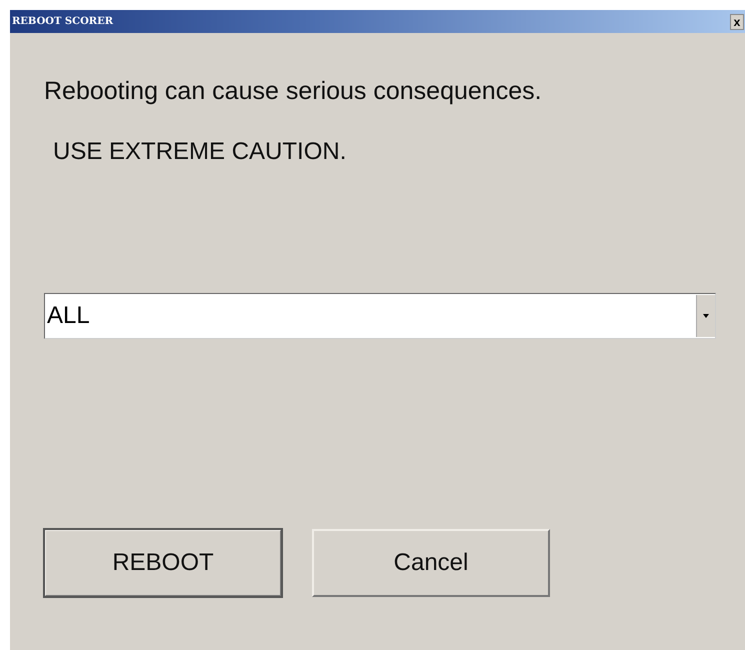 The height and width of the screenshot is (650, 745). What do you see at coordinates (63, 21) in the screenshot?
I see `window-title: REBOOT SCORER` at bounding box center [63, 21].